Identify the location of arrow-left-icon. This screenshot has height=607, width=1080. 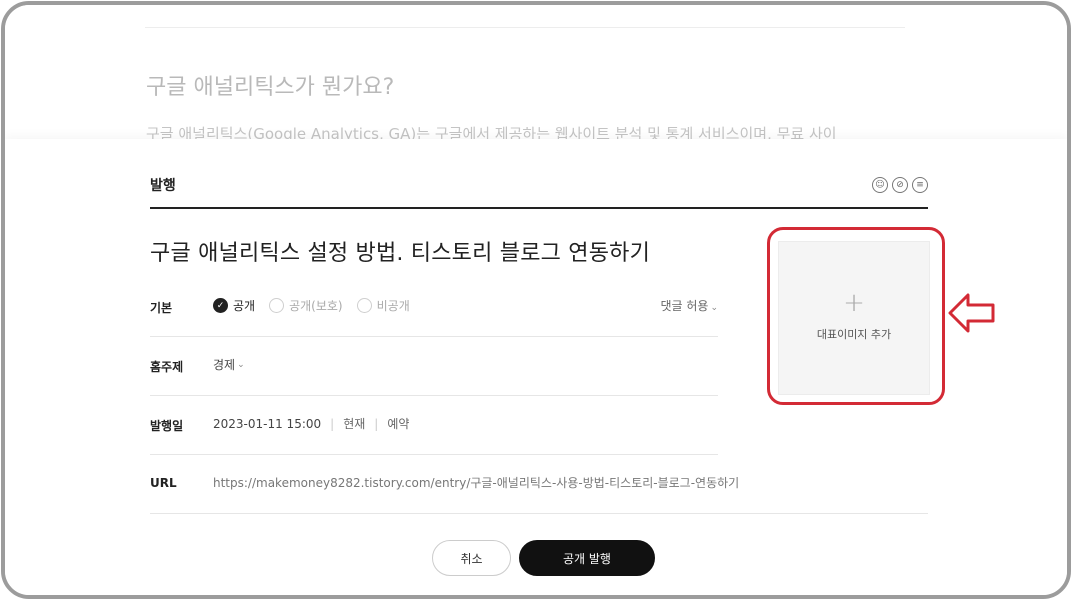
(971, 313).